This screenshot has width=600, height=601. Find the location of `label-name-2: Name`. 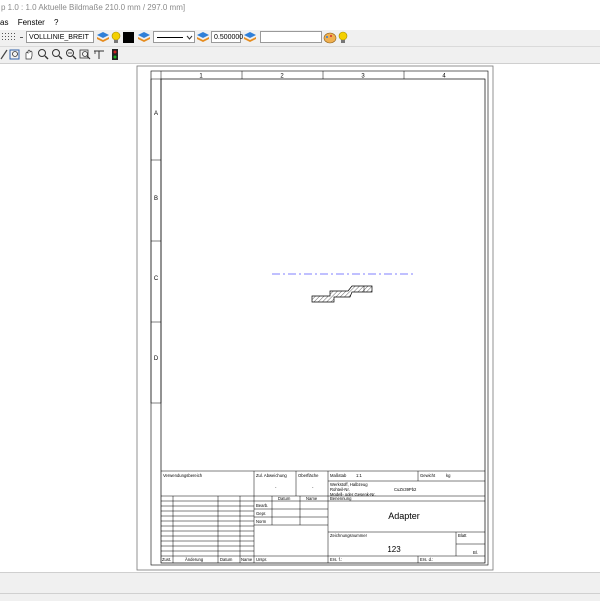

label-name-2: Name is located at coordinates (247, 559).